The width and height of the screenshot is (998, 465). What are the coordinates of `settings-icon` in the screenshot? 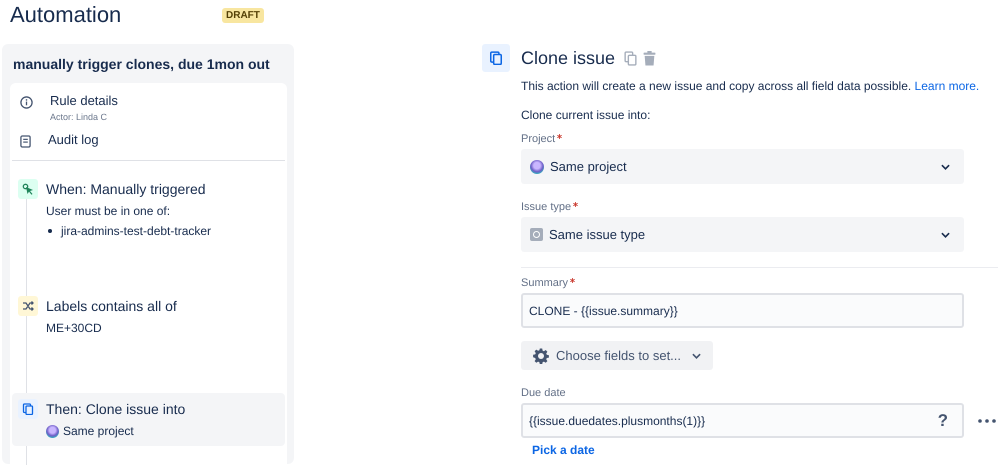 It's located at (541, 356).